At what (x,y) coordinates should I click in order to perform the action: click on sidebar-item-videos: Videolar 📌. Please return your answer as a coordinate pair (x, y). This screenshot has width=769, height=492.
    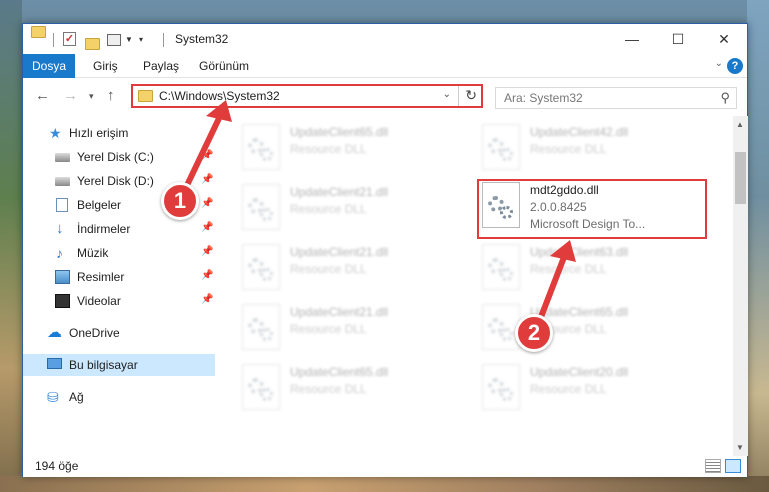
    Looking at the image, I should click on (119, 301).